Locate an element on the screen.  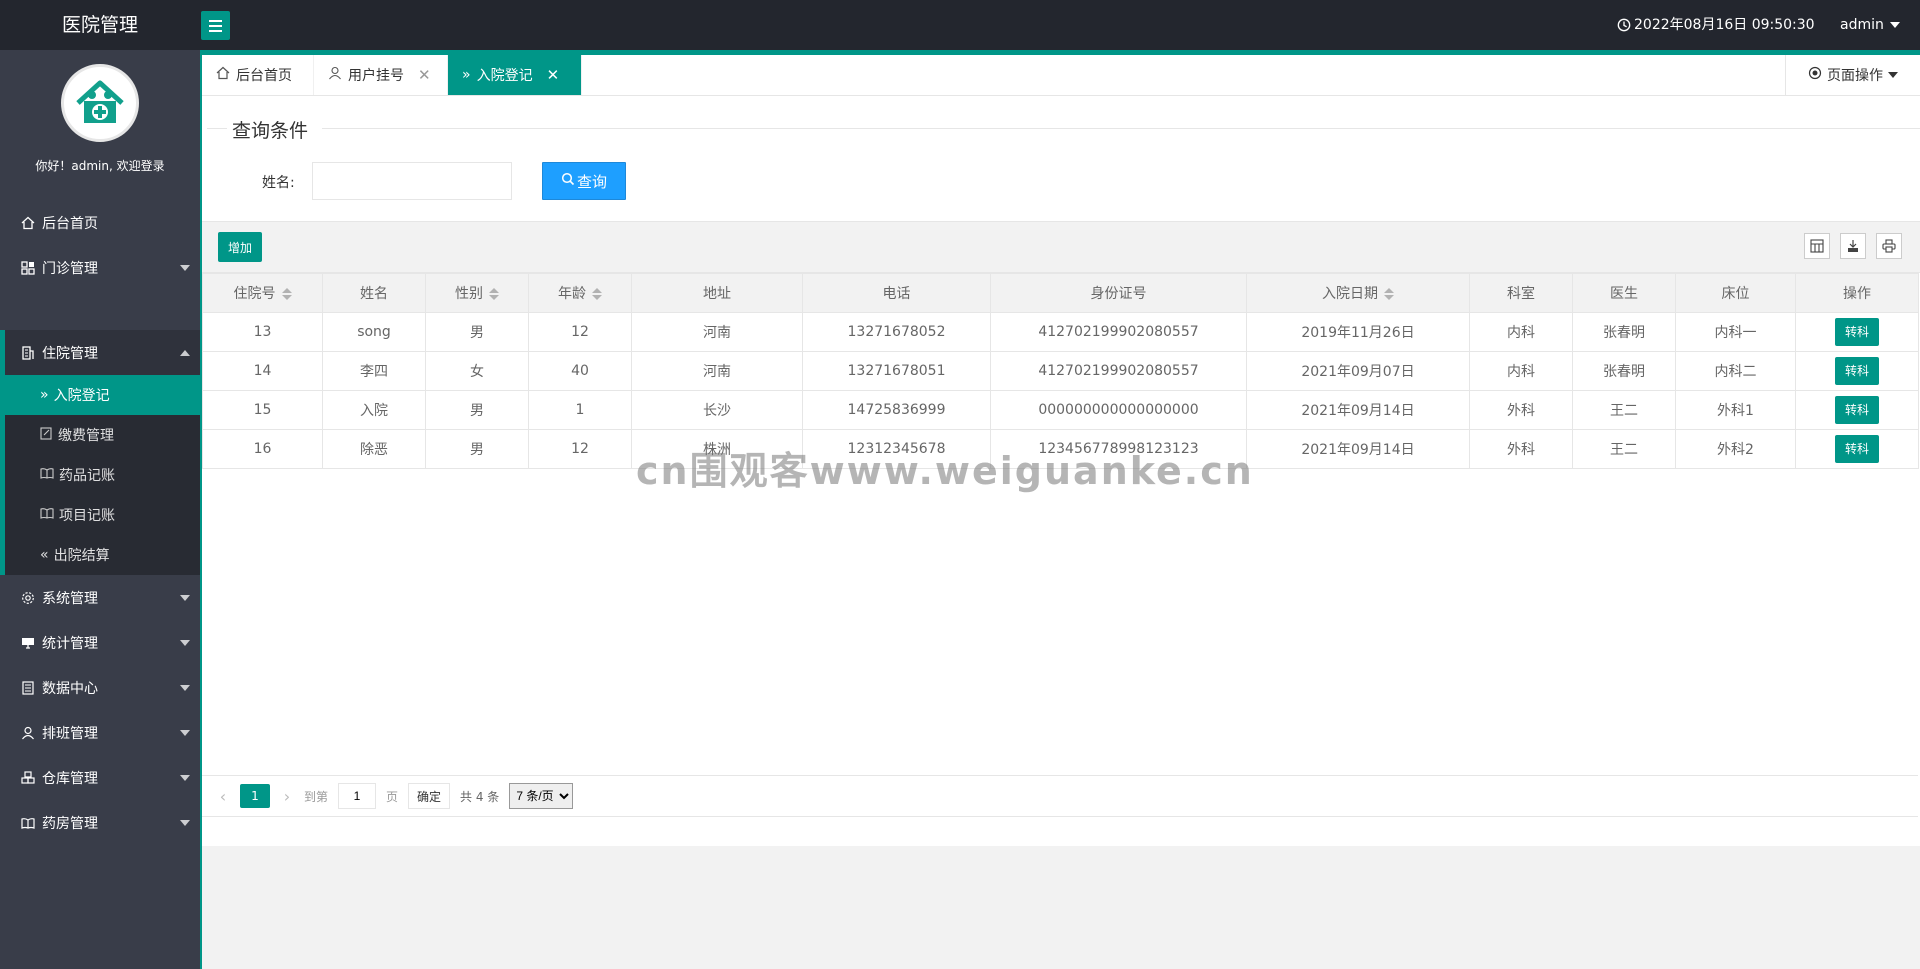
column-header: 入院日期 is located at coordinates (1358, 293).